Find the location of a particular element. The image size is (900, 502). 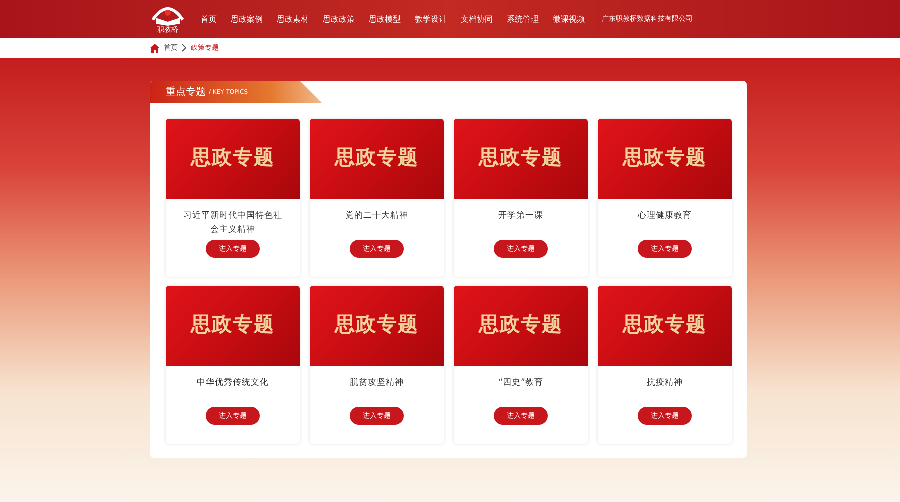

topic-title: 中华优秀传统文化 is located at coordinates (233, 383).